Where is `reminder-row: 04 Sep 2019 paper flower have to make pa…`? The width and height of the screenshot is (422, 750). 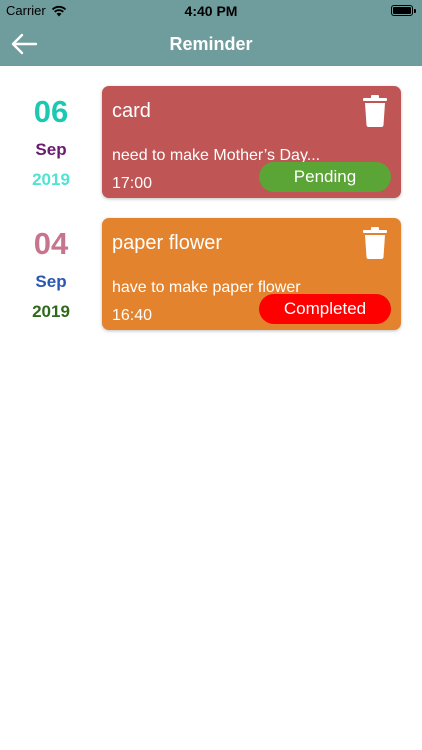
reminder-row: 04 Sep 2019 paper flower have to make pa… is located at coordinates (211, 274).